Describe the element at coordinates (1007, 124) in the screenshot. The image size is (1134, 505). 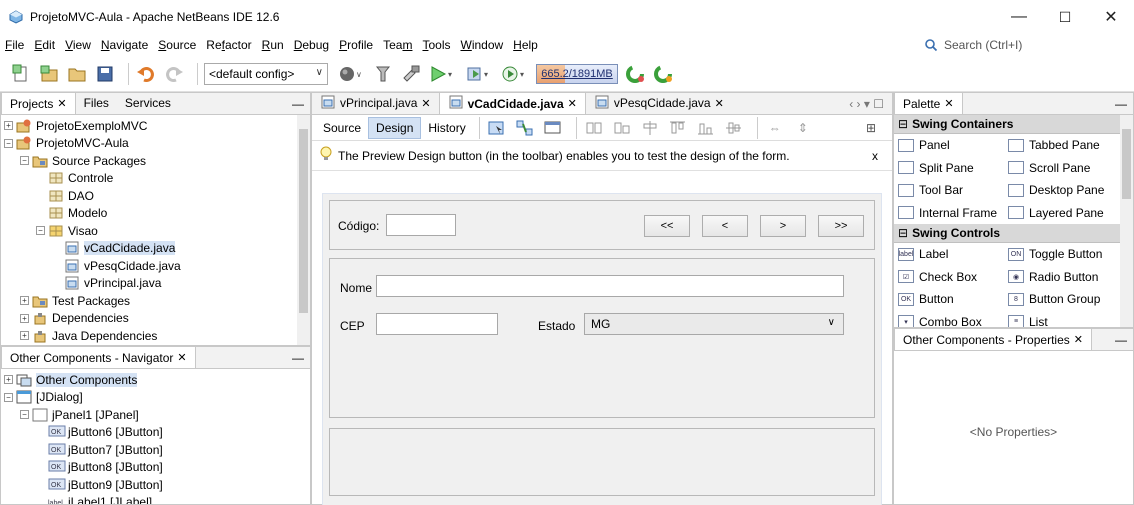
I see `palette-section-header: ⊟ Swing Containers` at that location.